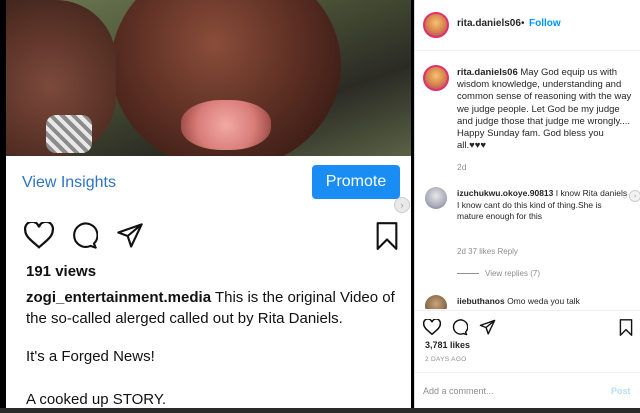 The height and width of the screenshot is (413, 640). I want to click on view-replies-link: View replies (7), so click(498, 273).